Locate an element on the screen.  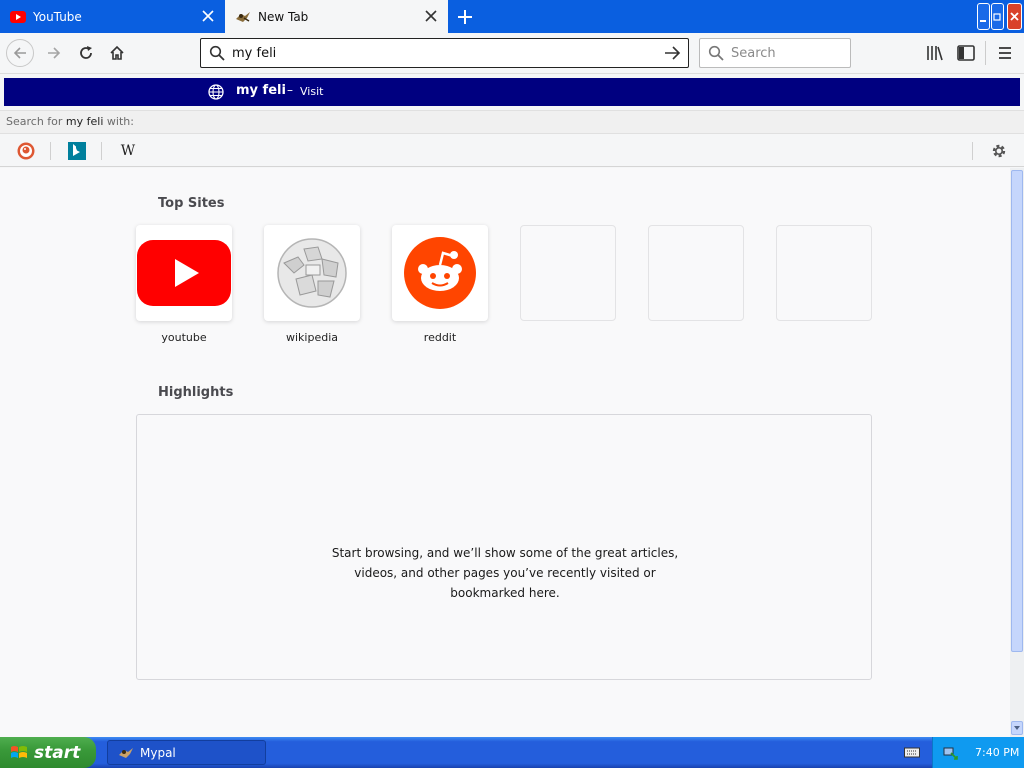
url-bar is located at coordinates (444, 53).